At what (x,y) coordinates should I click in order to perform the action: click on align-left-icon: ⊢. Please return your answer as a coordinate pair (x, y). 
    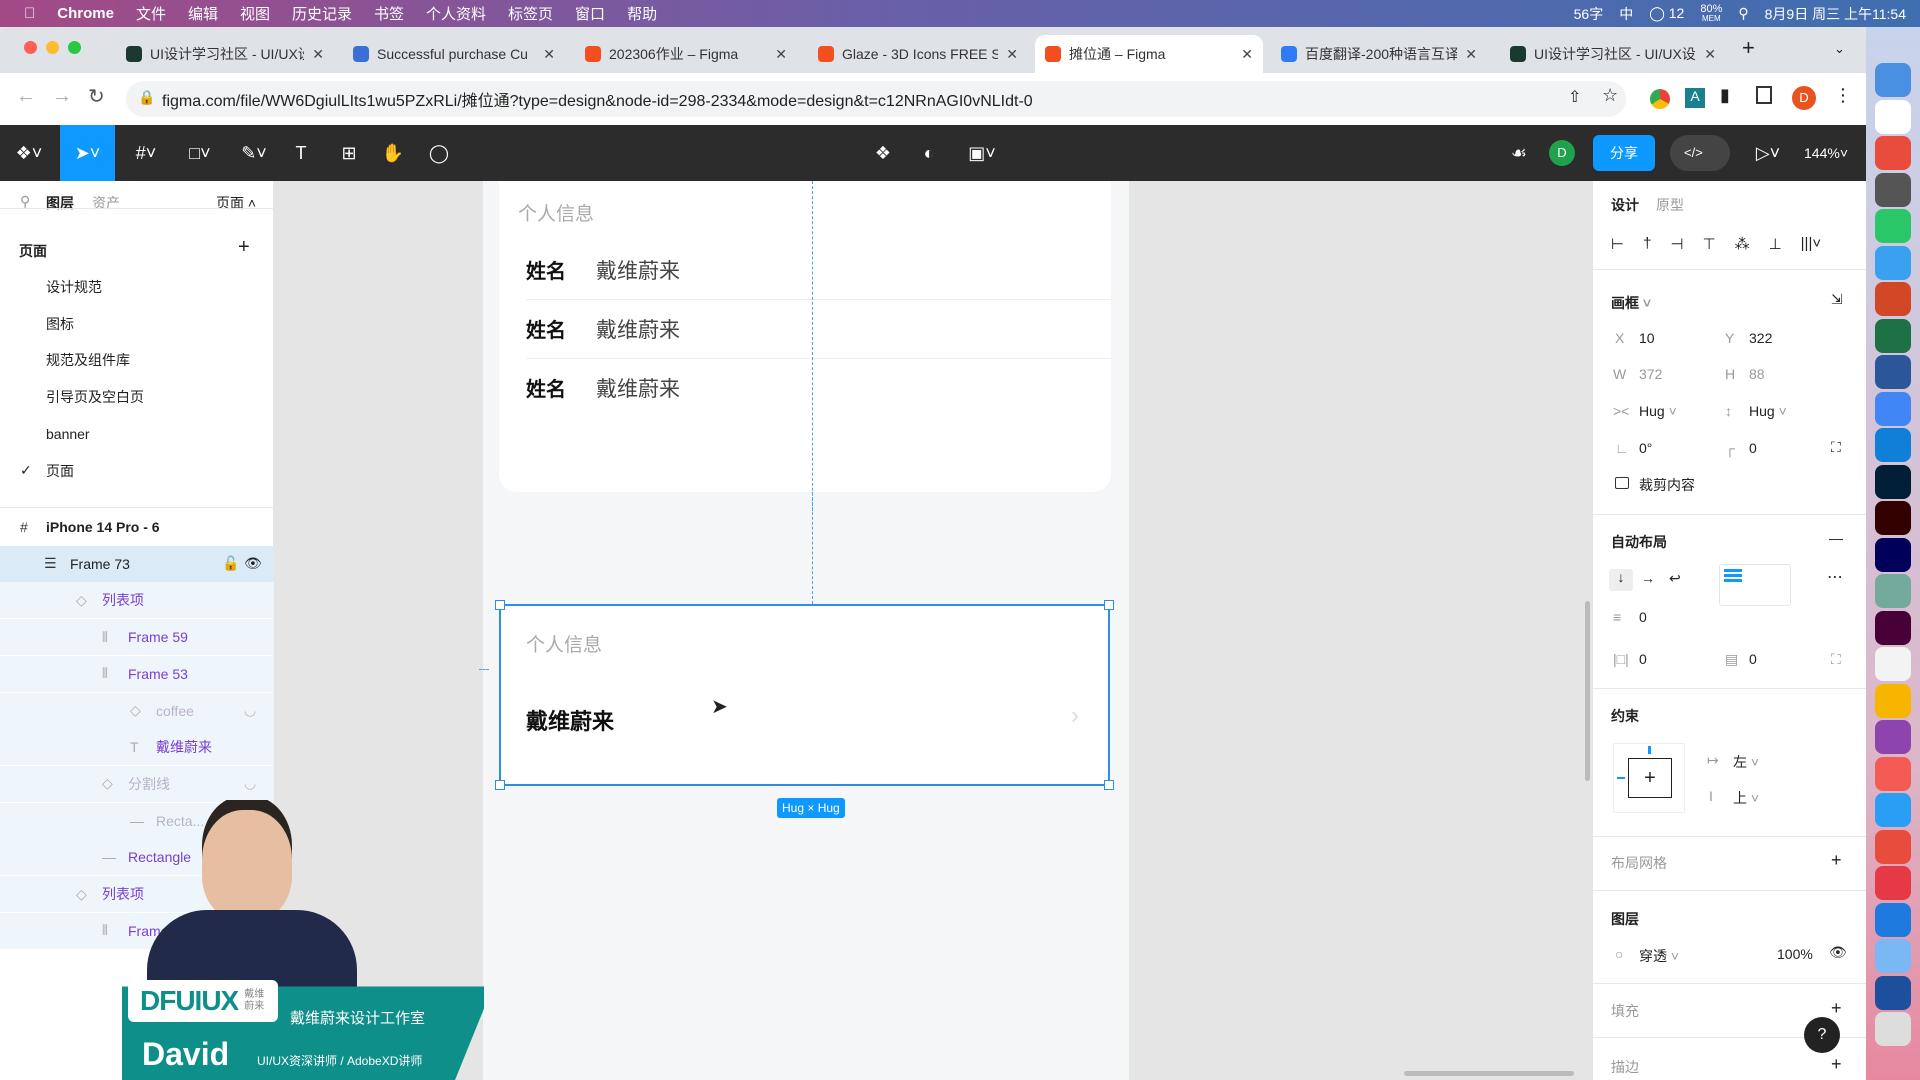
    Looking at the image, I should click on (1617, 244).